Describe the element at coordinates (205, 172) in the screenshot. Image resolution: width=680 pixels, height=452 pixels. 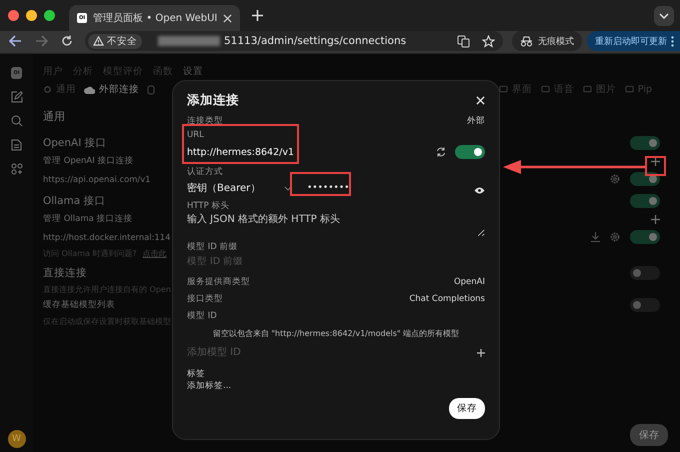
I see `field-label: 认证方式` at that location.